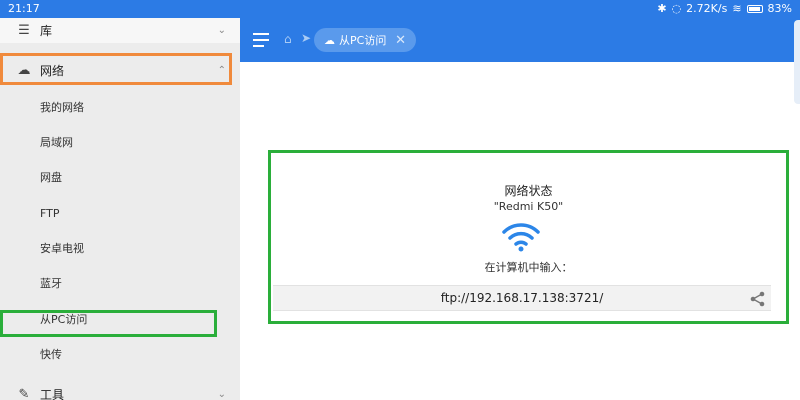 The width and height of the screenshot is (800, 400). I want to click on edge-panel, so click(797, 62).